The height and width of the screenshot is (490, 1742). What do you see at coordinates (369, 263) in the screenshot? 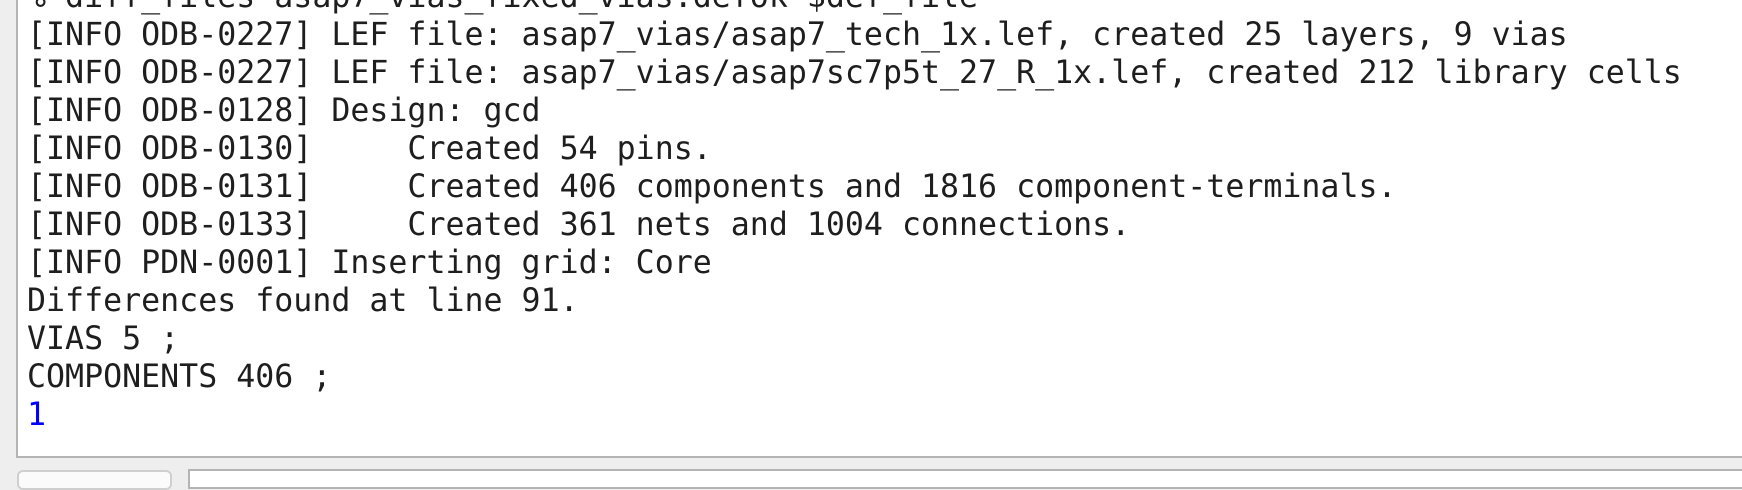
I see `console-line: [INFO PDN-0001] Inserting grid: Core` at bounding box center [369, 263].